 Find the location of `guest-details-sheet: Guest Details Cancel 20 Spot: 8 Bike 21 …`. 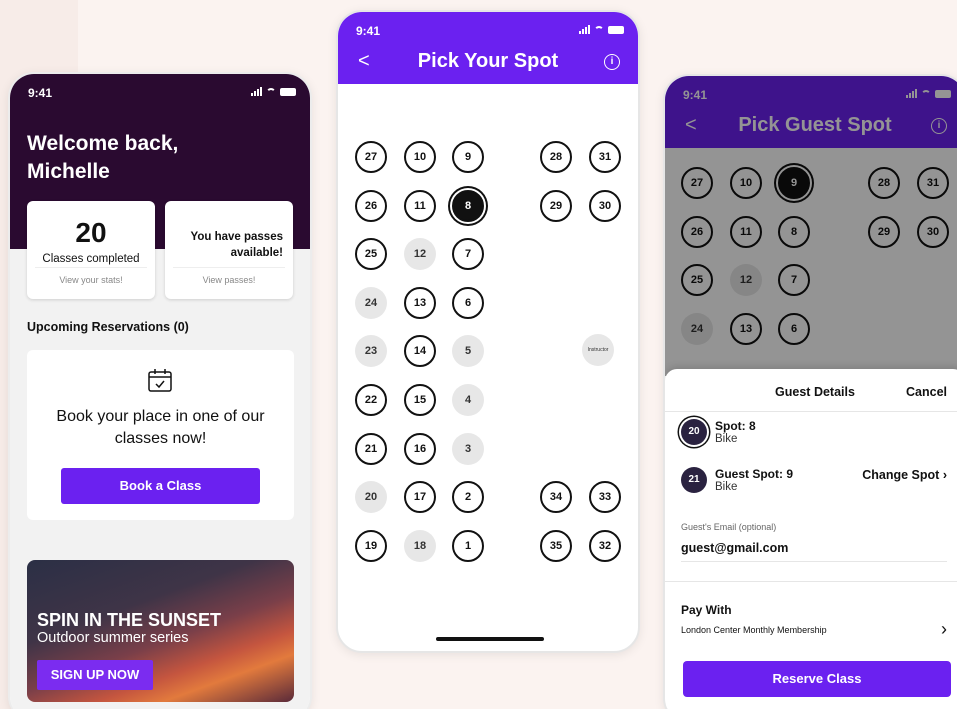

guest-details-sheet: Guest Details Cancel 20 Spot: 8 Bike 21 … is located at coordinates (811, 539).